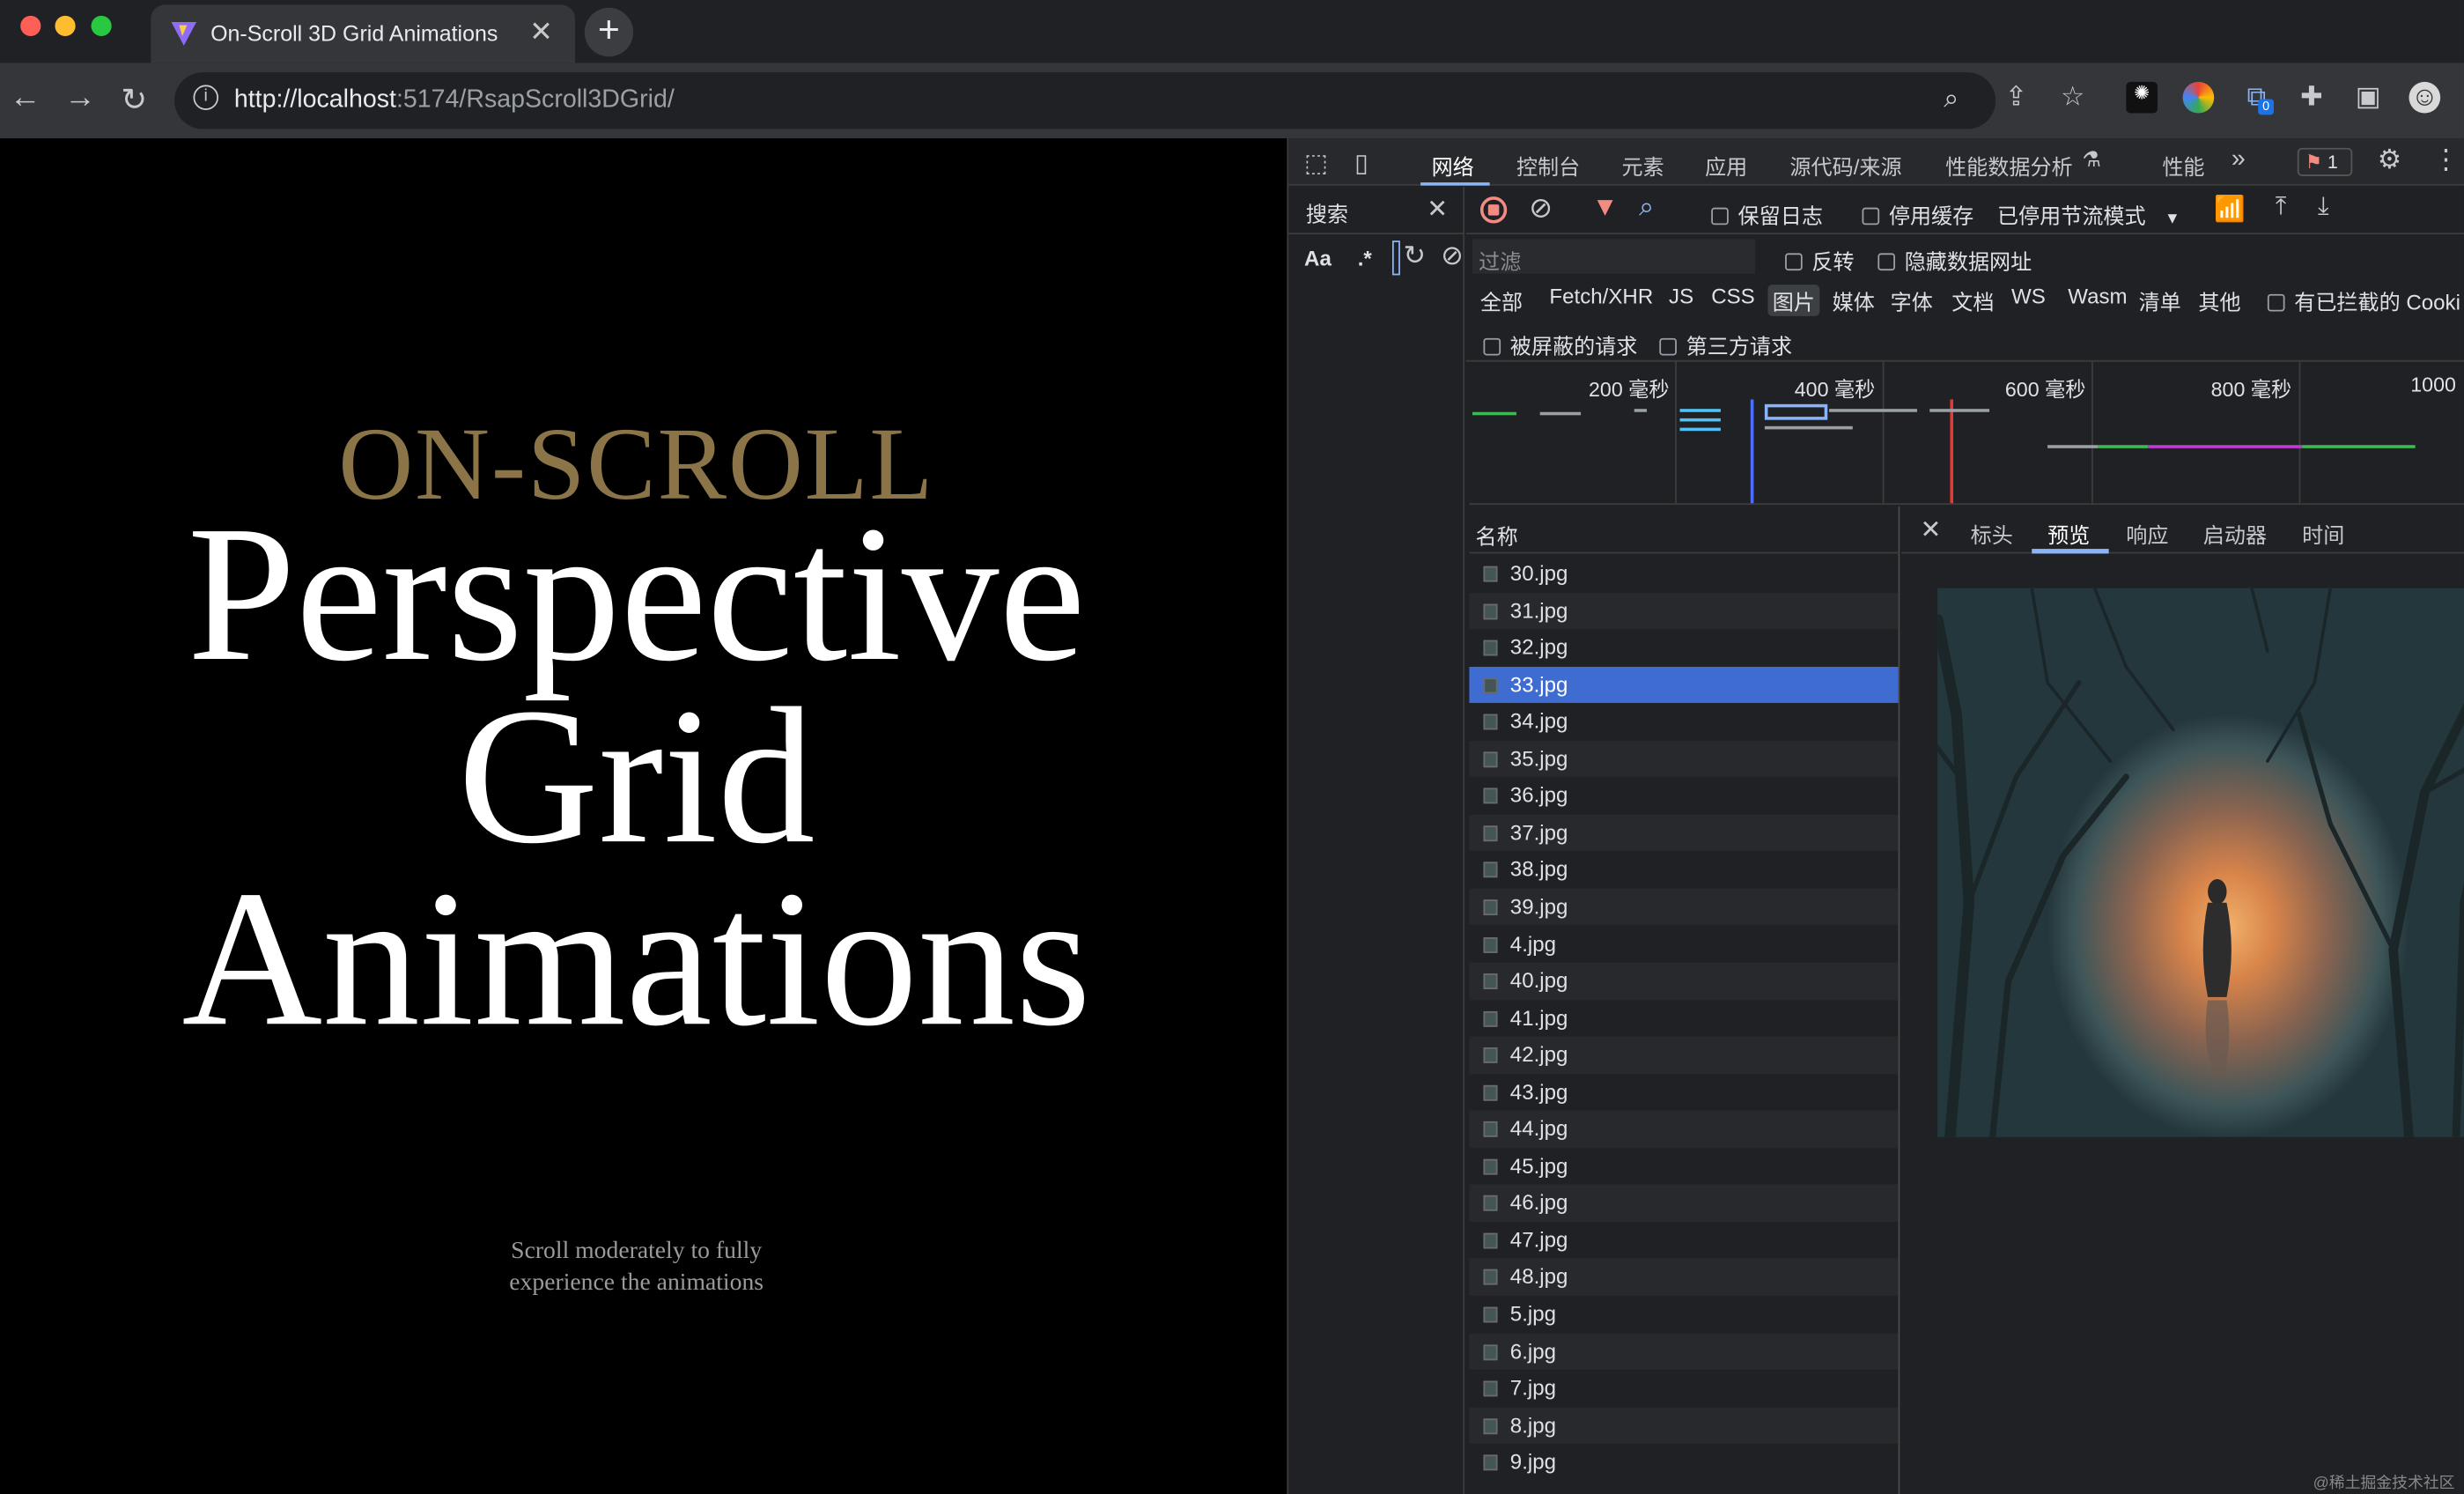 The image size is (2464, 1494). What do you see at coordinates (1684, 1352) in the screenshot?
I see `request-row: 6.jpg` at bounding box center [1684, 1352].